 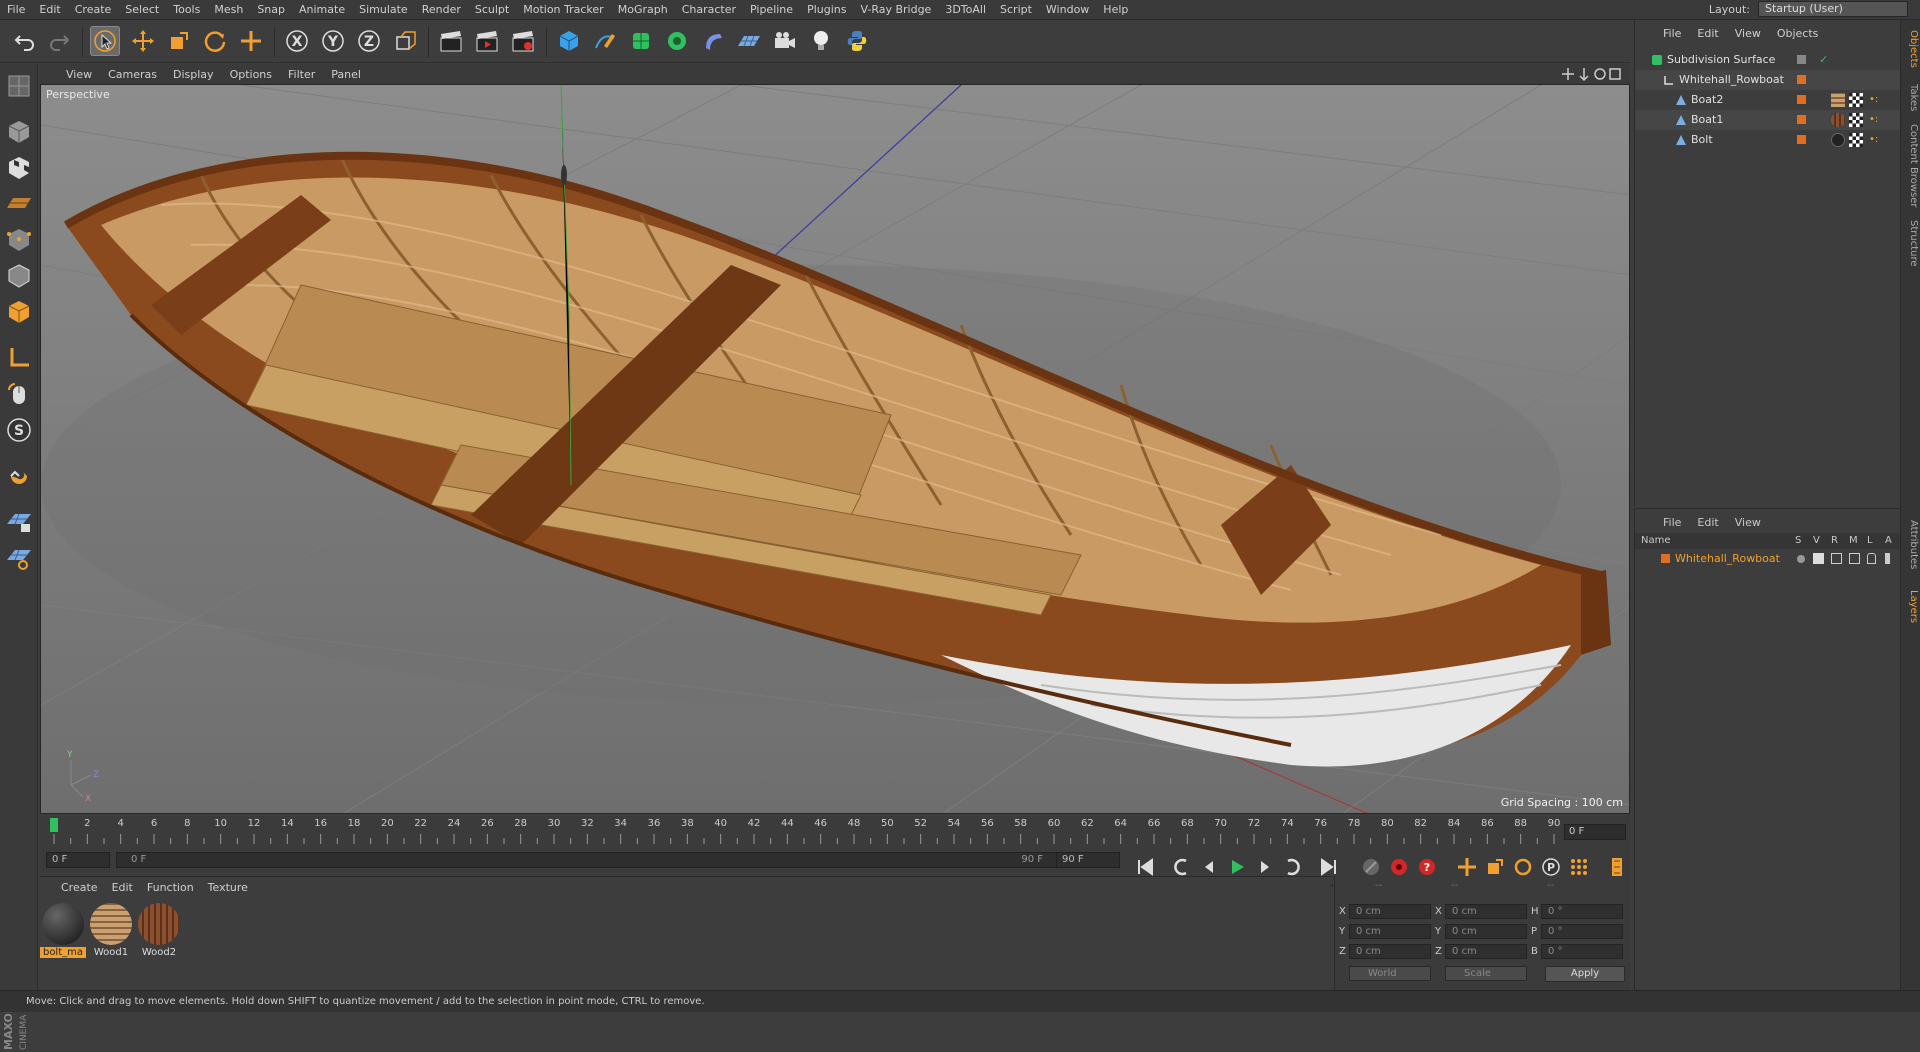 I want to click on menu-3dtoall: 3DToAll, so click(x=965, y=9).